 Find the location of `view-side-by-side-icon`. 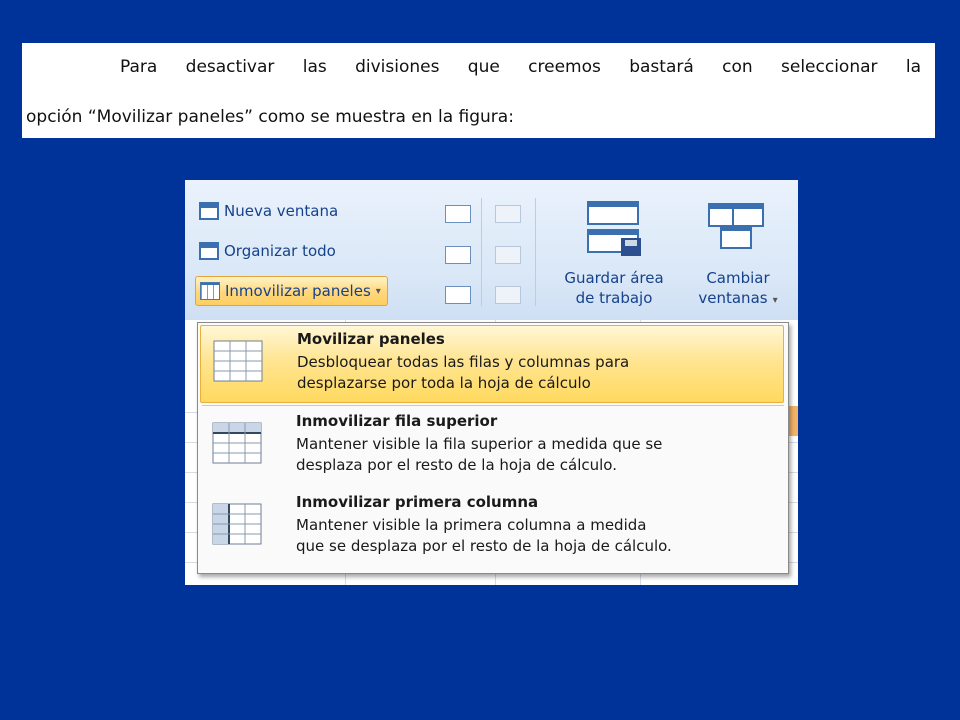

view-side-by-side-icon is located at coordinates (508, 214).